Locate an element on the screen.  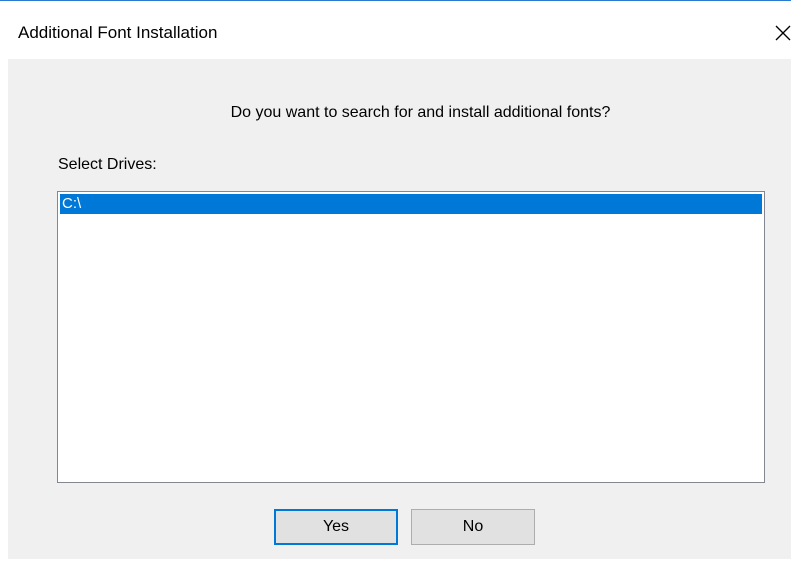
yes-button: Yes is located at coordinates (336, 527).